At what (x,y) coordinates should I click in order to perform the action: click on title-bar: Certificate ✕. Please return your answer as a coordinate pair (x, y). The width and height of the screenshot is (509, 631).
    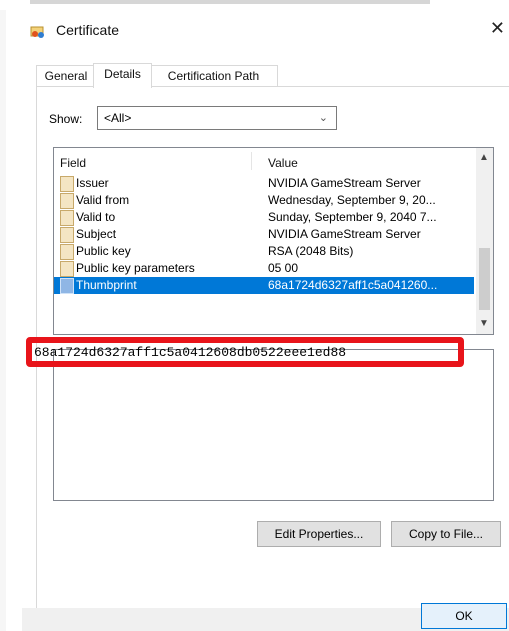
    Looking at the image, I should click on (265, 28).